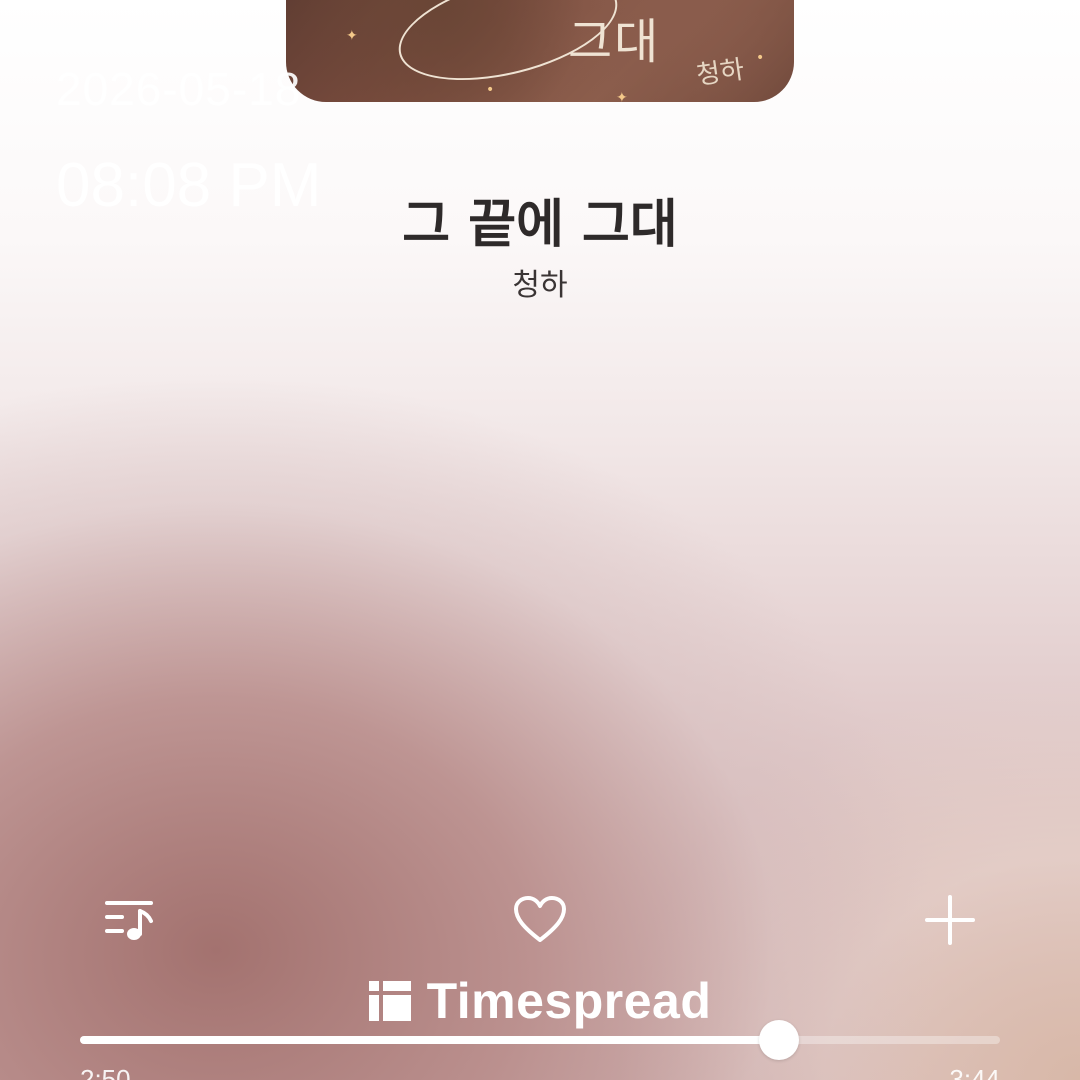 This screenshot has width=1080, height=1080. I want to click on overlay-date: 2026-05-18, so click(179, 89).